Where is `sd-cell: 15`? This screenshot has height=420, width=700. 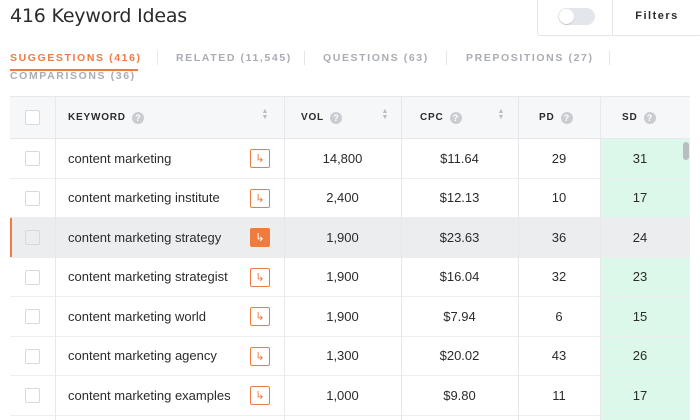
sd-cell: 15 is located at coordinates (640, 316).